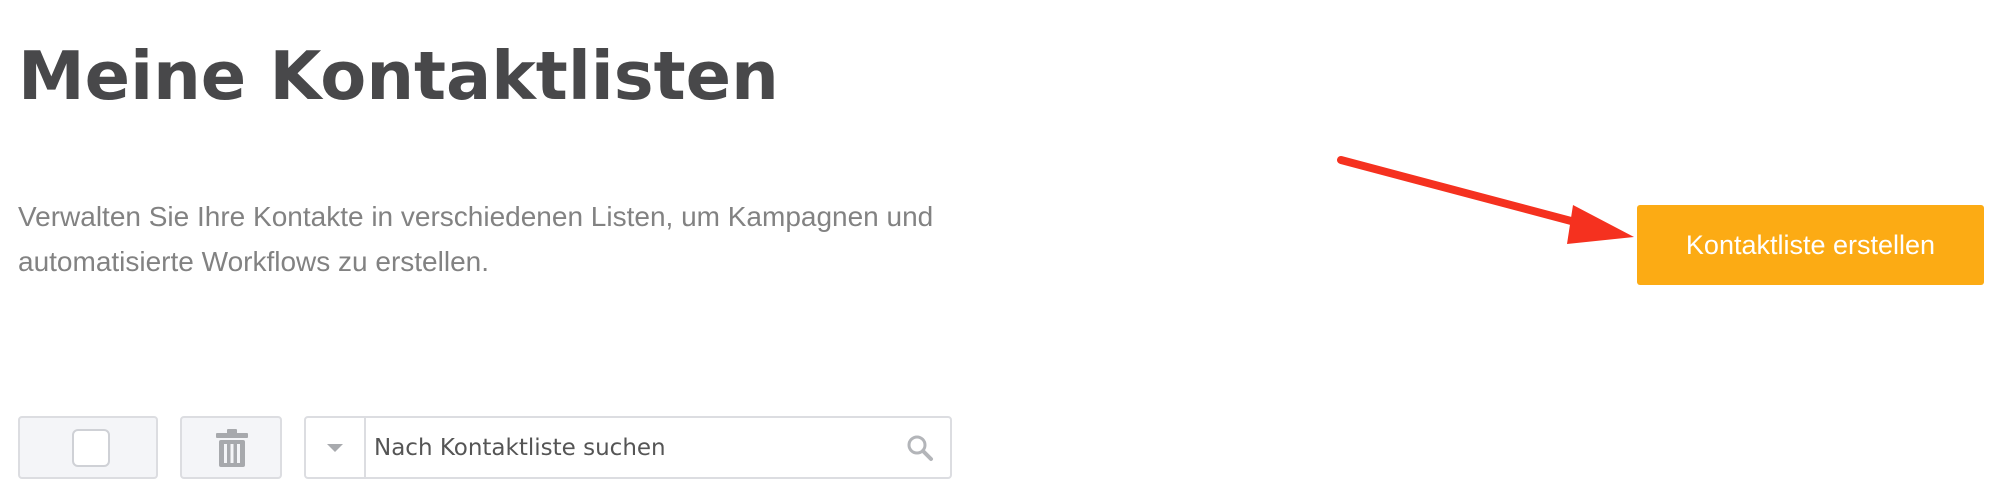  Describe the element at coordinates (91, 448) in the screenshot. I see `select-all-checkbox` at that location.